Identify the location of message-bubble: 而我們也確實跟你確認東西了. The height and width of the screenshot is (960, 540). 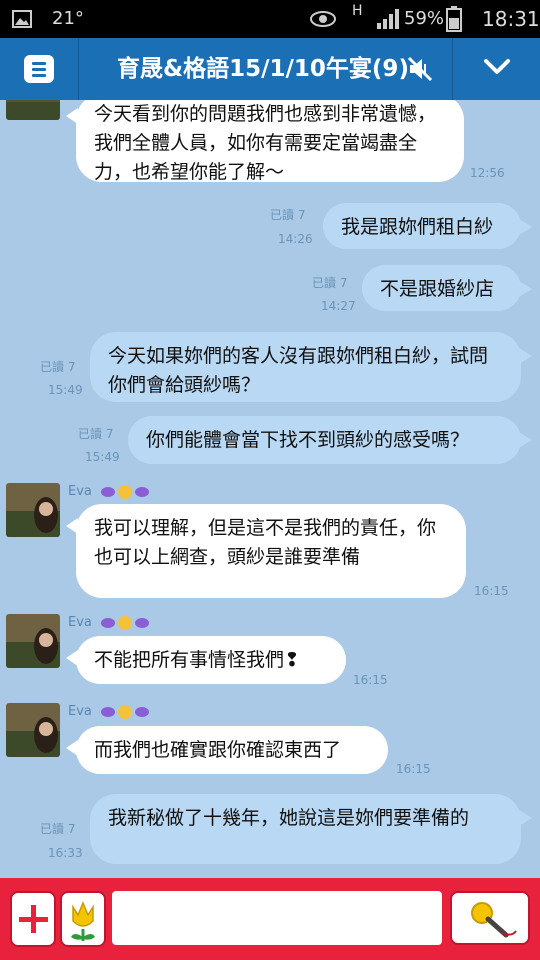
(227, 750).